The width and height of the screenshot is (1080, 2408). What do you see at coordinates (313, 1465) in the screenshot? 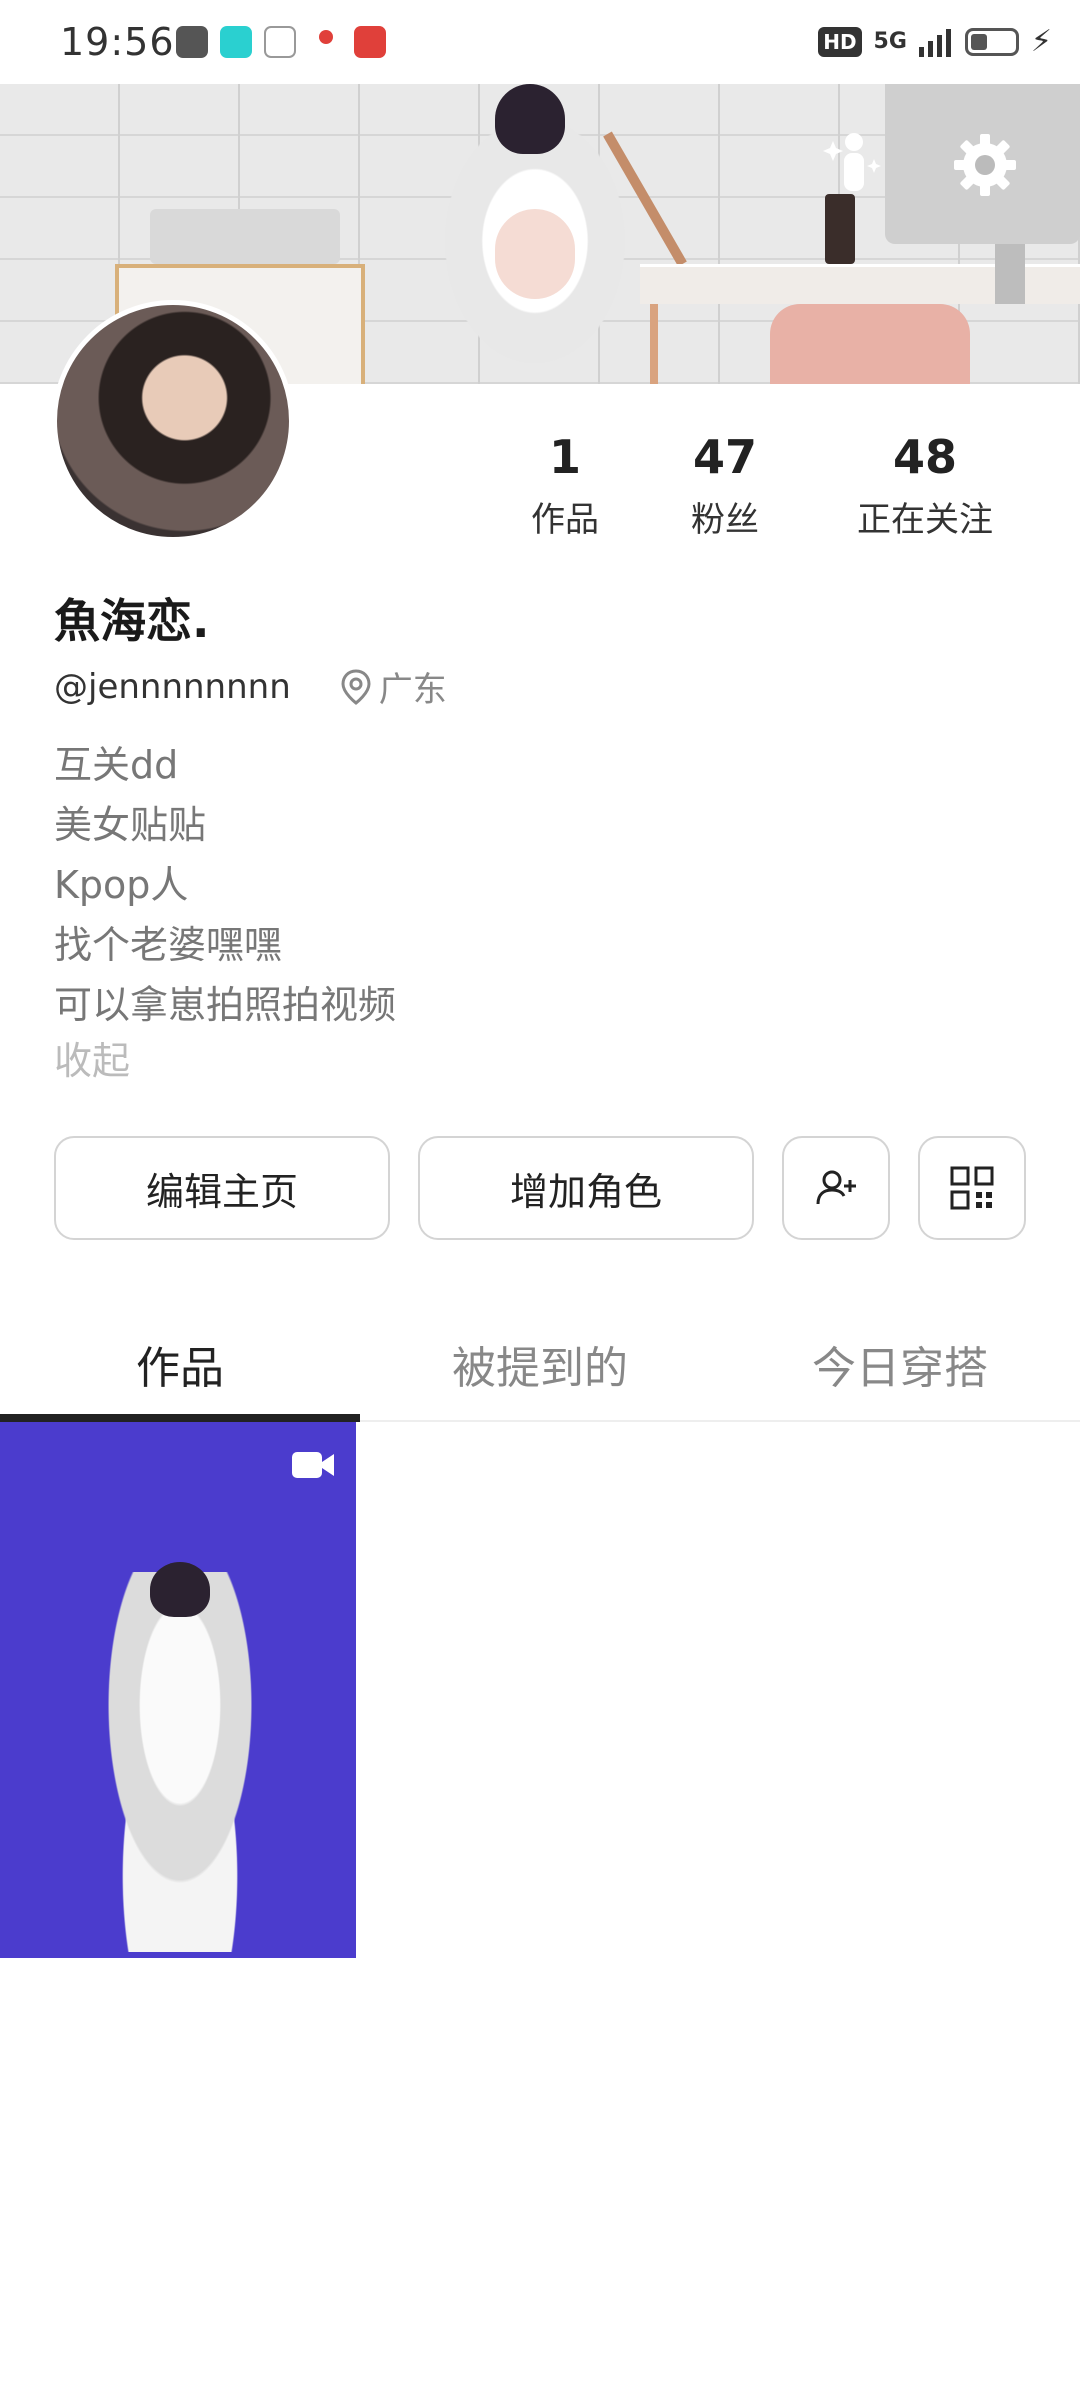
I see `video-camera-icon` at bounding box center [313, 1465].